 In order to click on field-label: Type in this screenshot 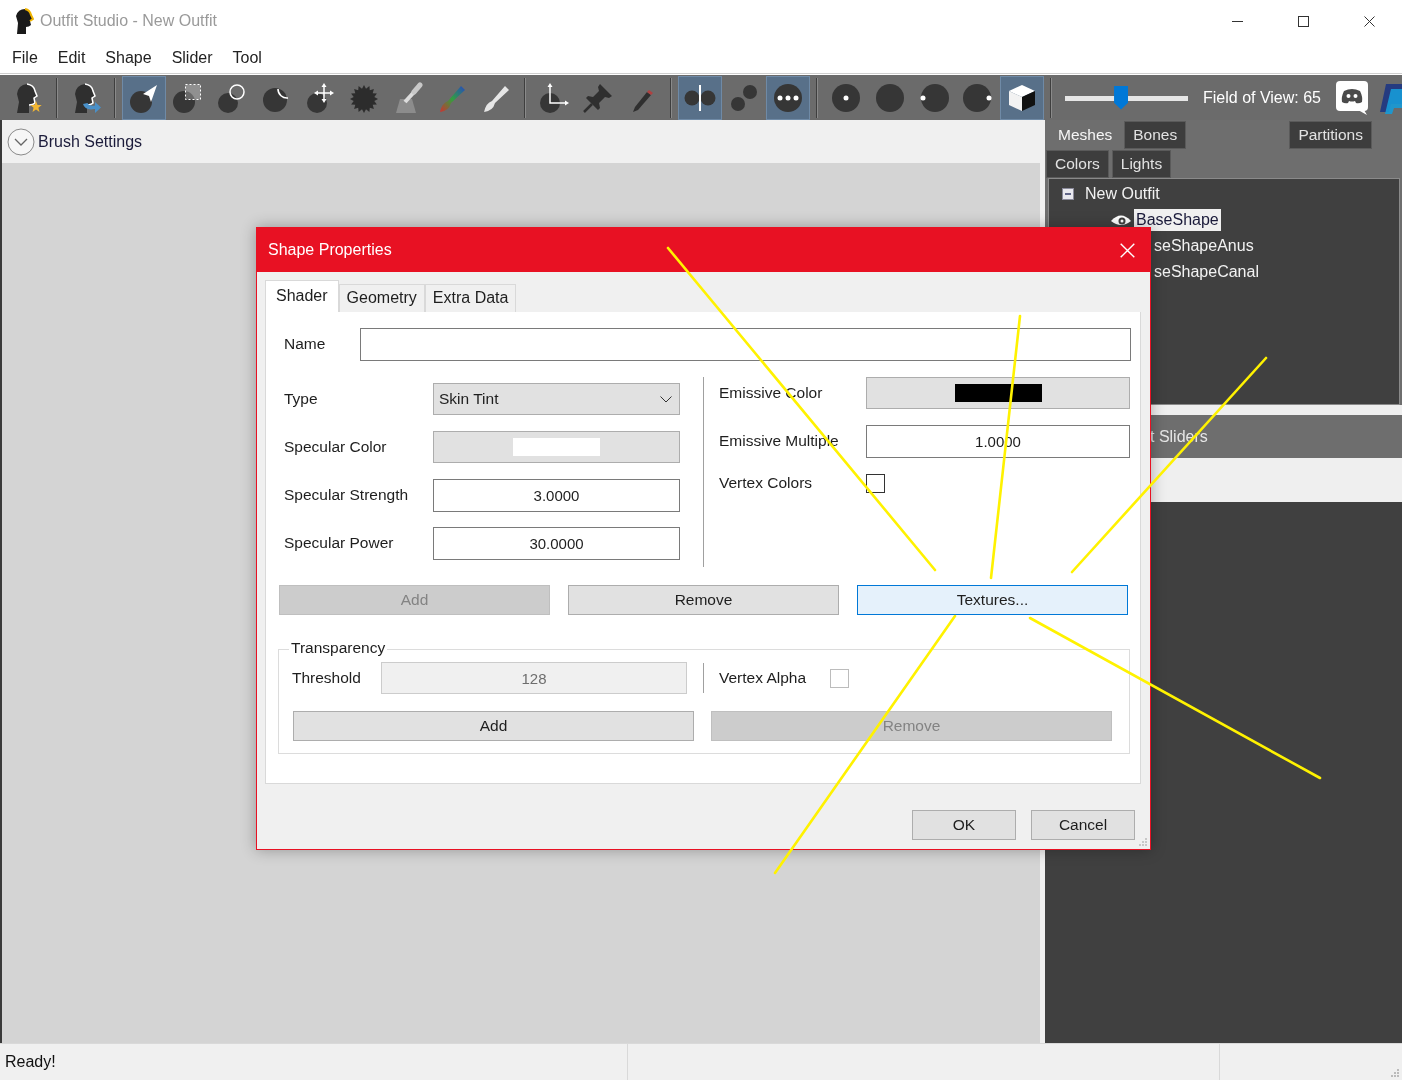, I will do `click(301, 399)`.